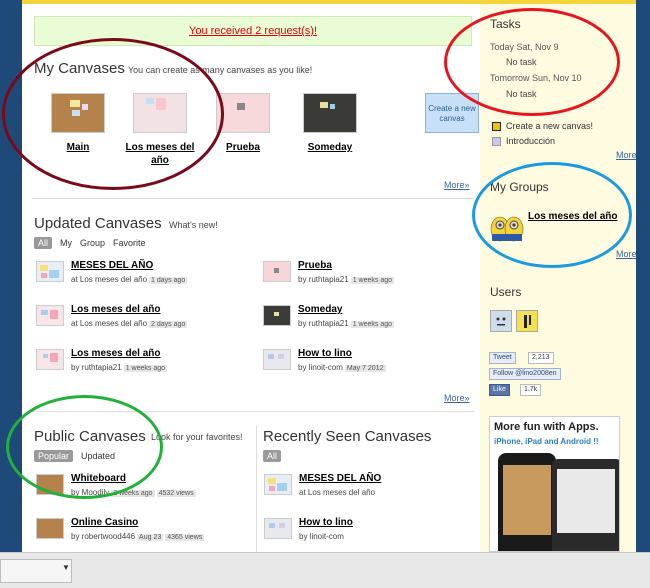  What do you see at coordinates (197, 437) in the screenshot?
I see `public-canvases-subtitle: Look for your favorites!` at bounding box center [197, 437].